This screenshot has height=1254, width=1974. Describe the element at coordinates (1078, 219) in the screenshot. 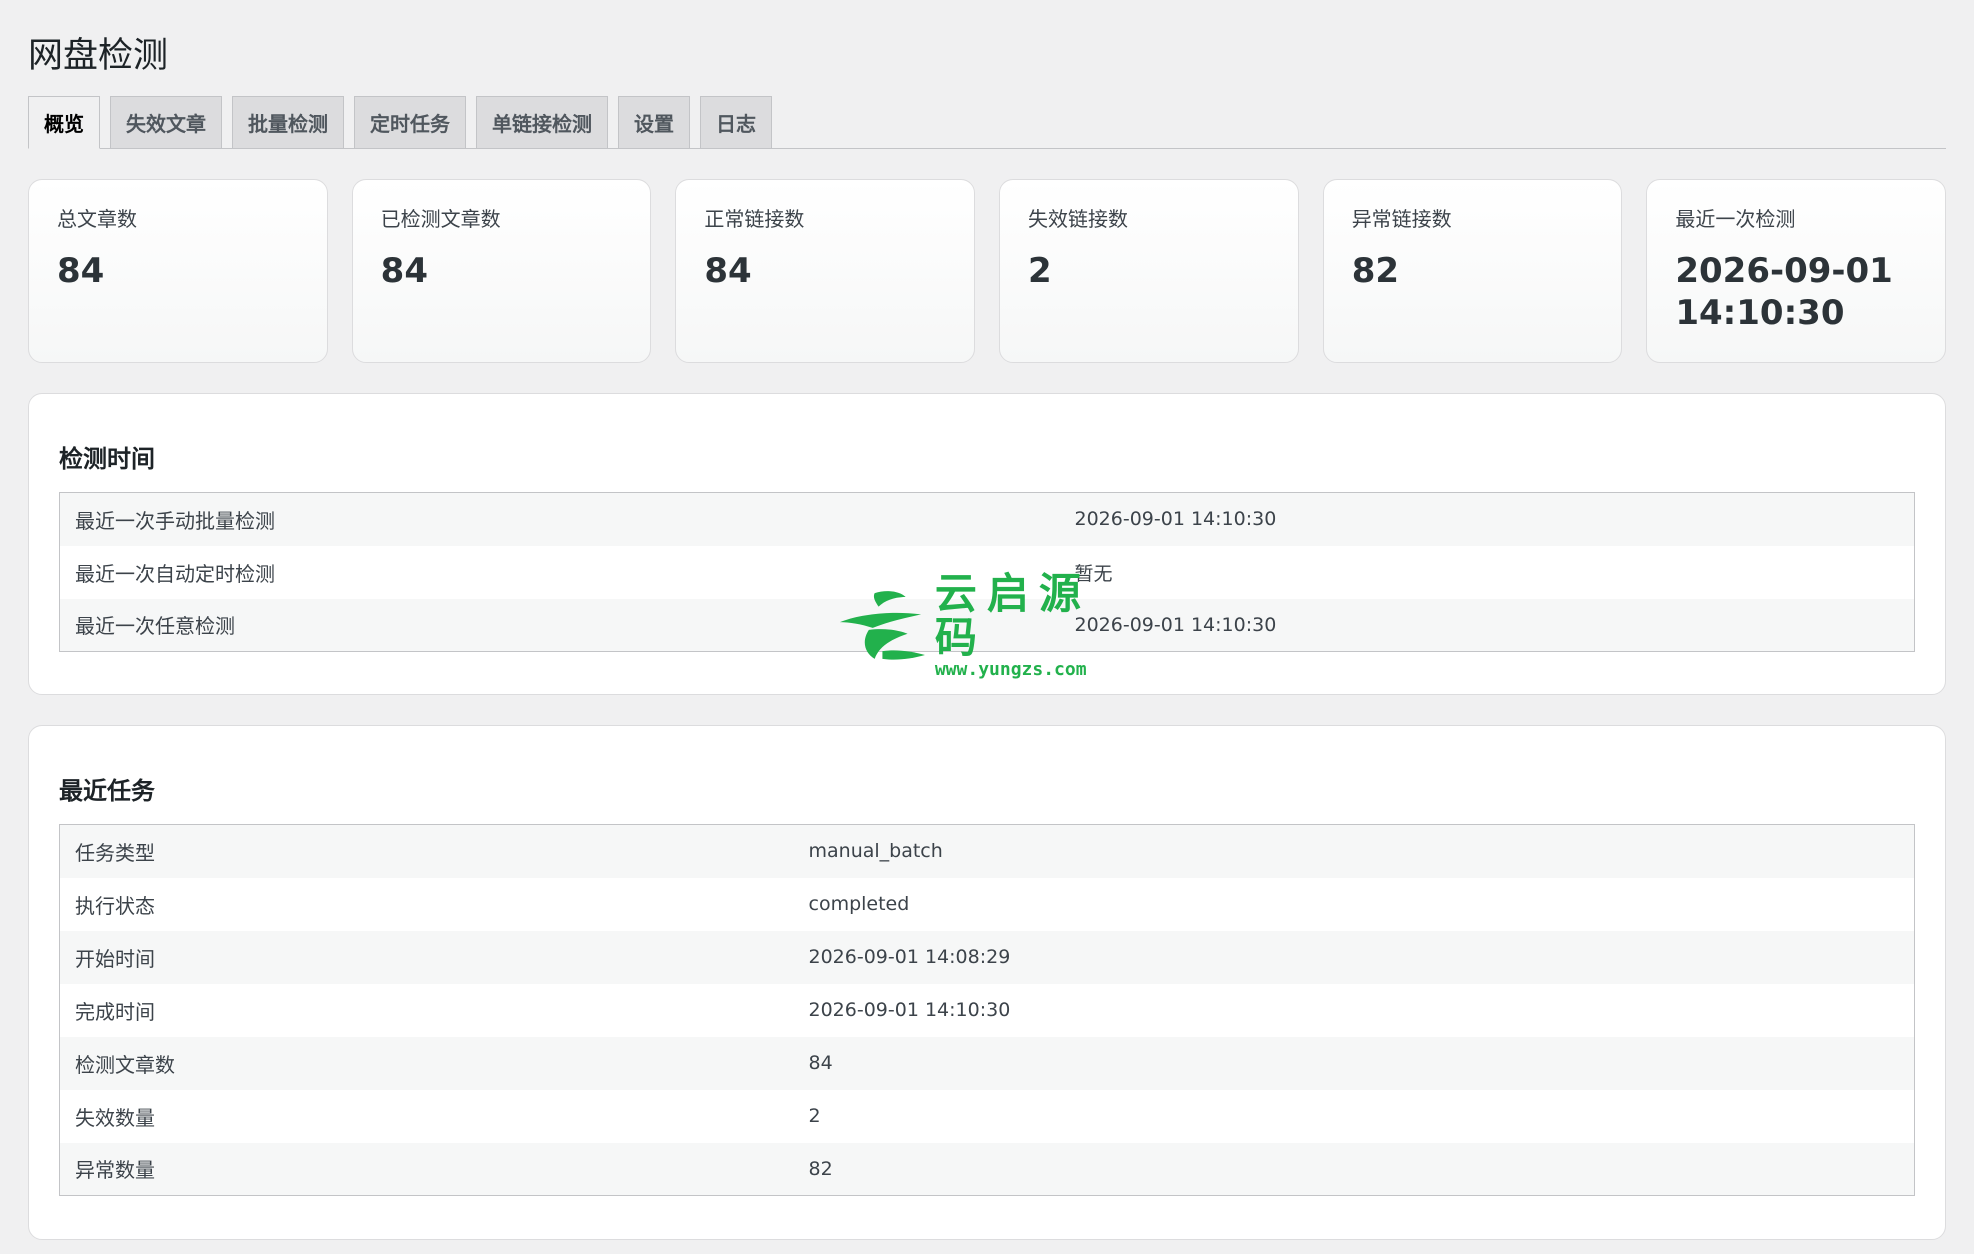

I see `stat-label: 失效链接数` at that location.